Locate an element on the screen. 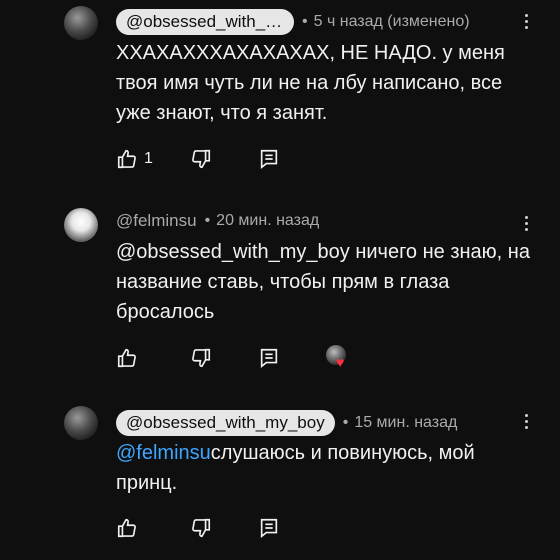 The image size is (560, 560). like-button: 1 is located at coordinates (134, 159).